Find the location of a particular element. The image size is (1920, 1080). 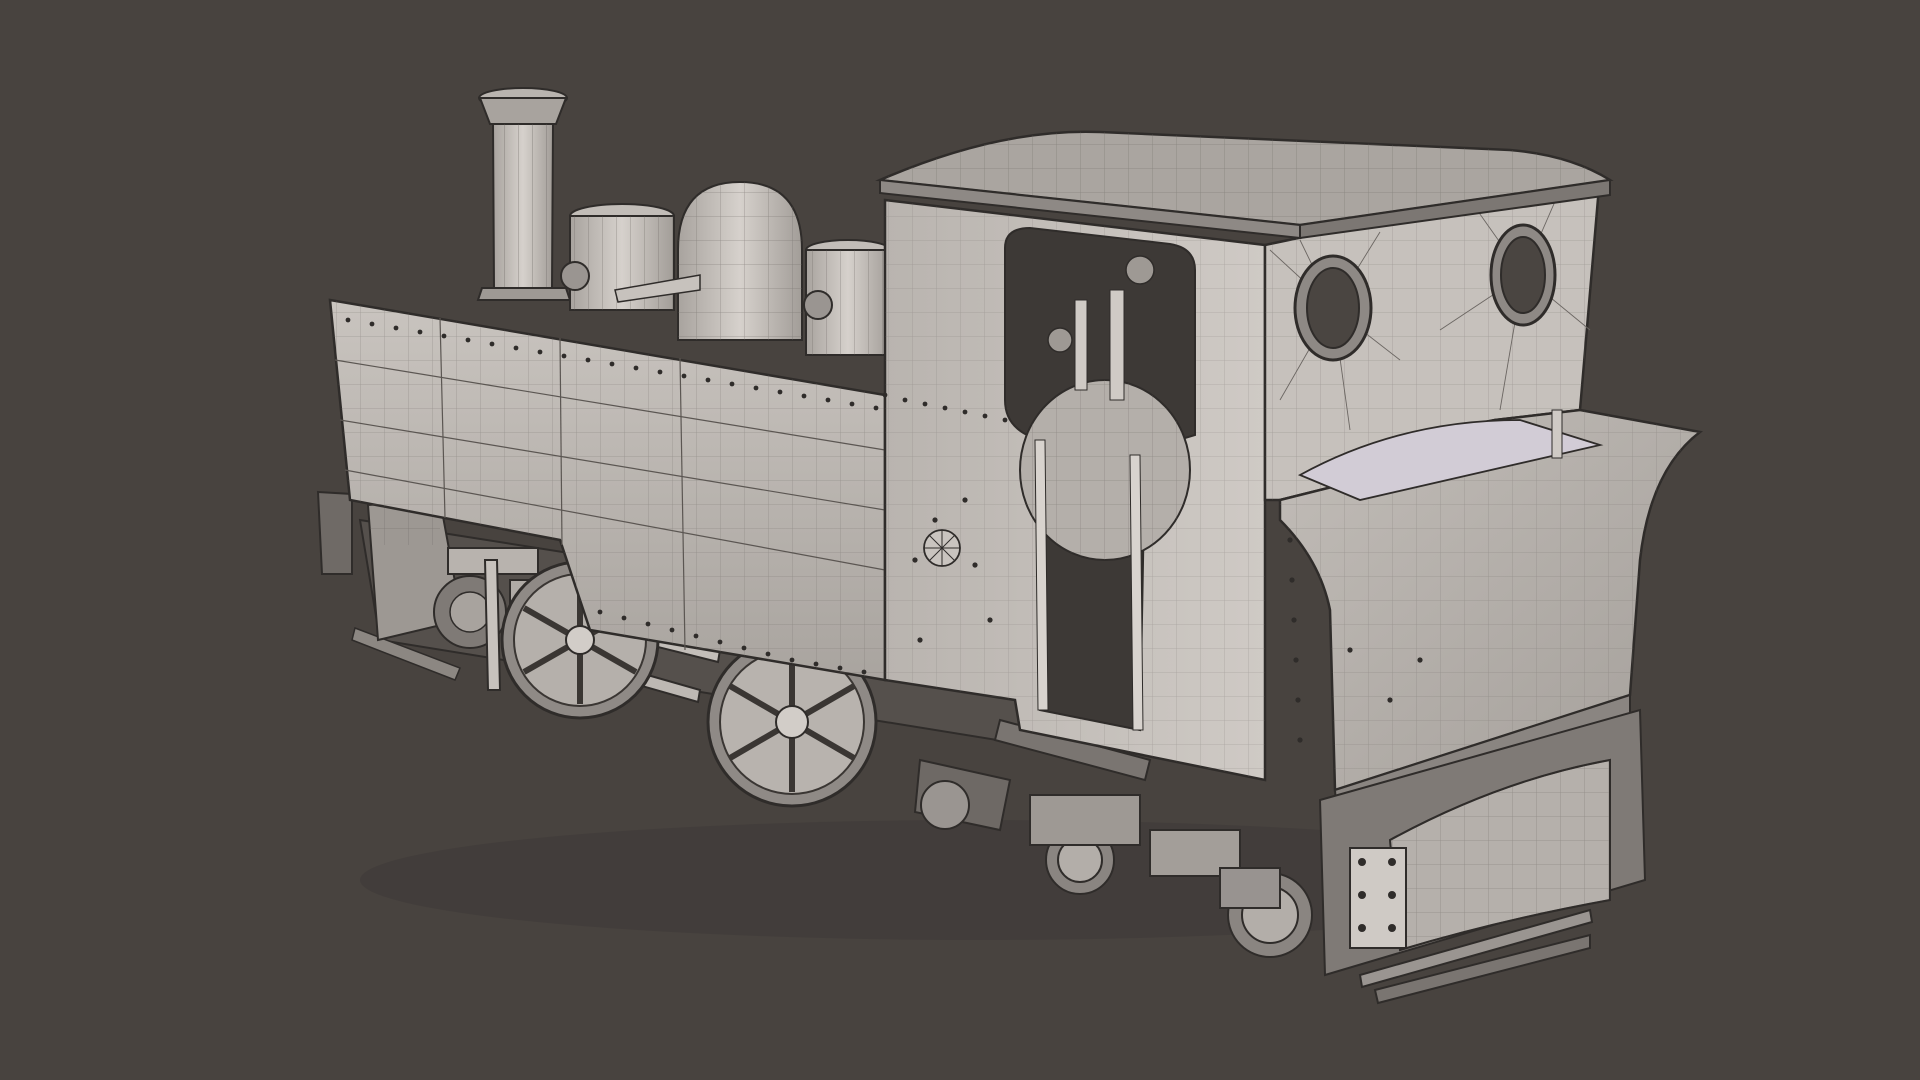

chimney is located at coordinates (524, 194).